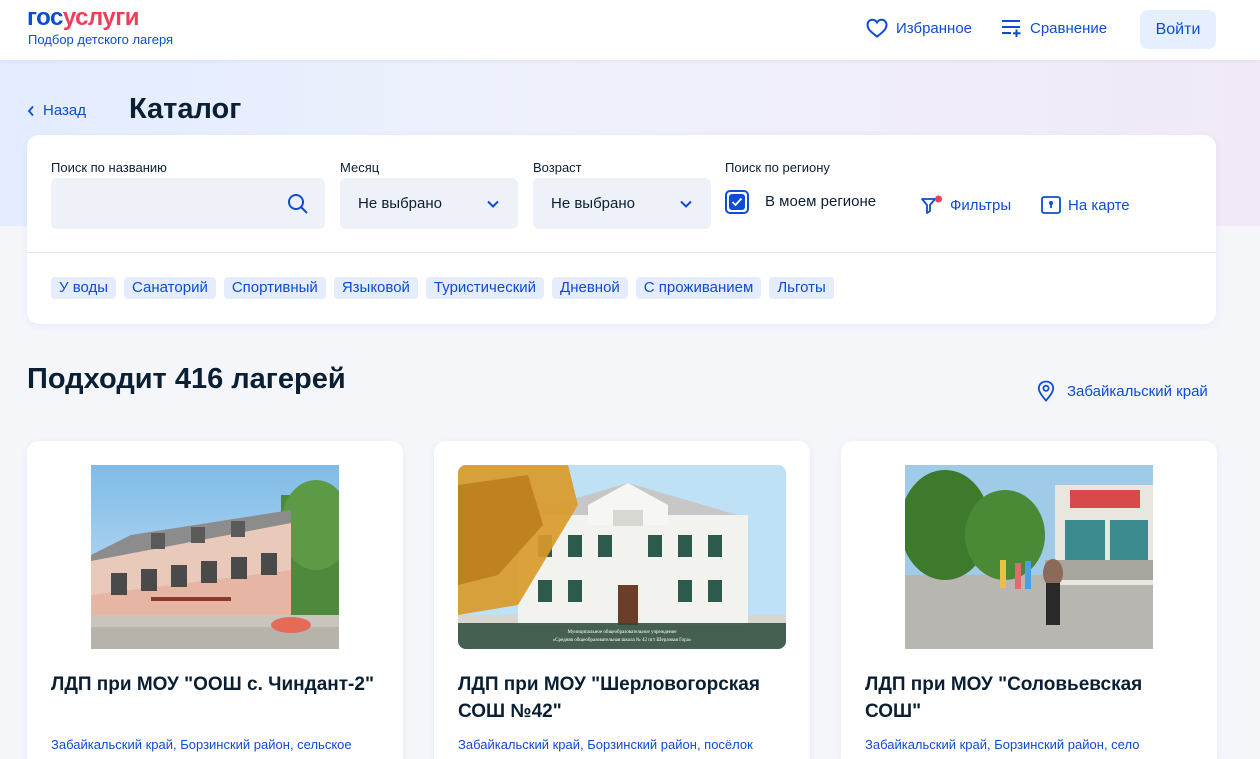  I want to click on search-field, so click(188, 203).